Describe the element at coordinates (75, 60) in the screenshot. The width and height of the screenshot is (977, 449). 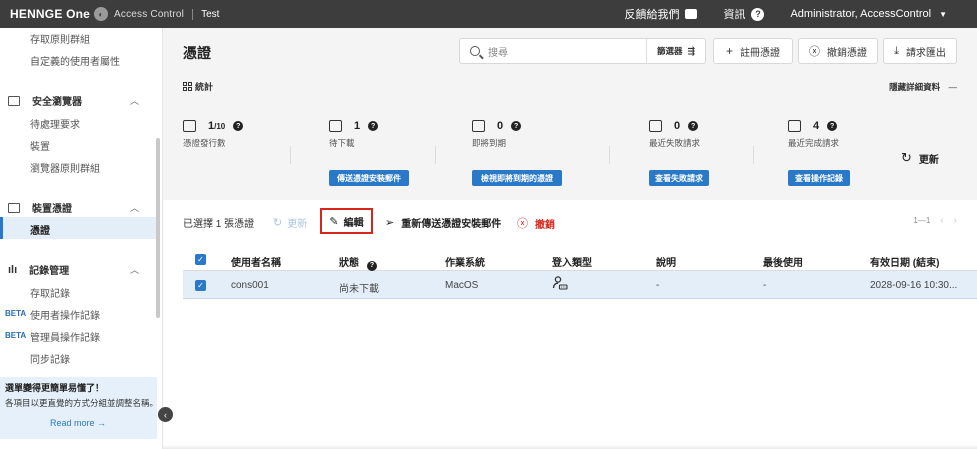
I see `sidebar-item-custom-user-attributes: 自定義的使用者屬性` at that location.